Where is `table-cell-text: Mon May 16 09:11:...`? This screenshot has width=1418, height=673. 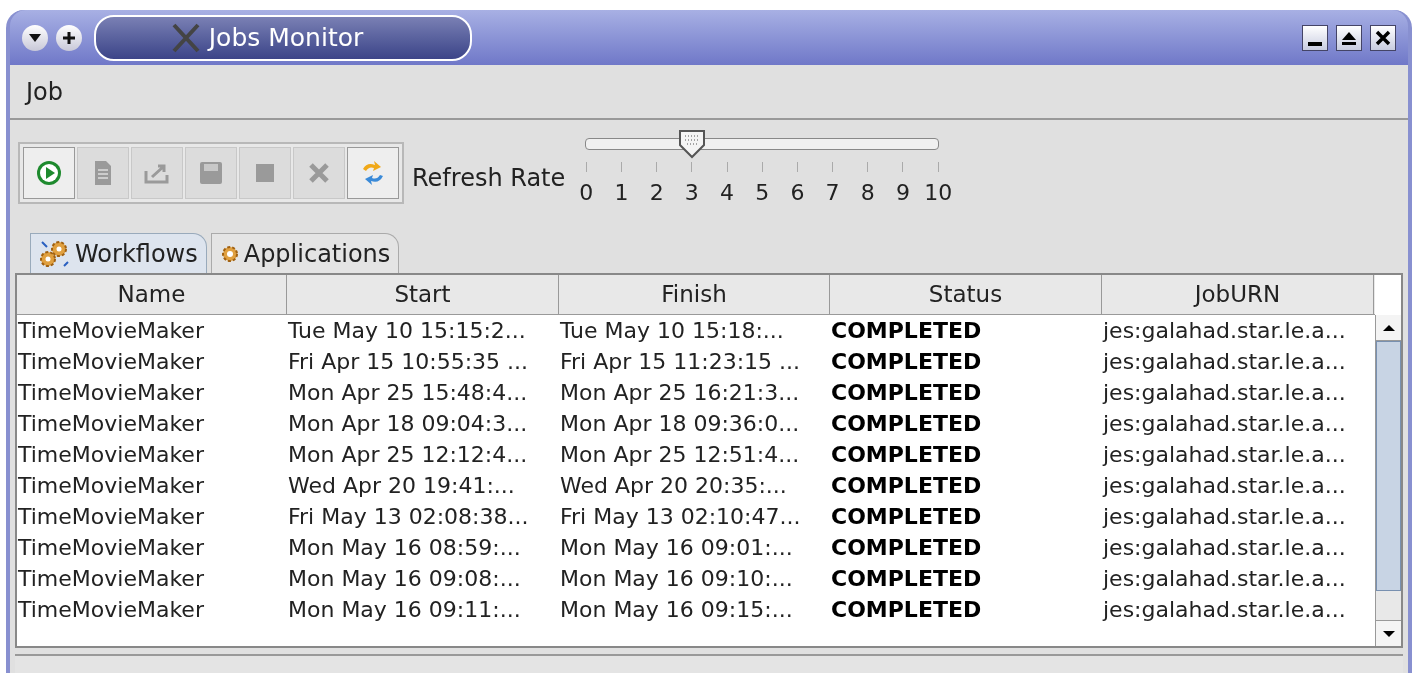
table-cell-text: Mon May 16 09:11:... is located at coordinates (404, 610).